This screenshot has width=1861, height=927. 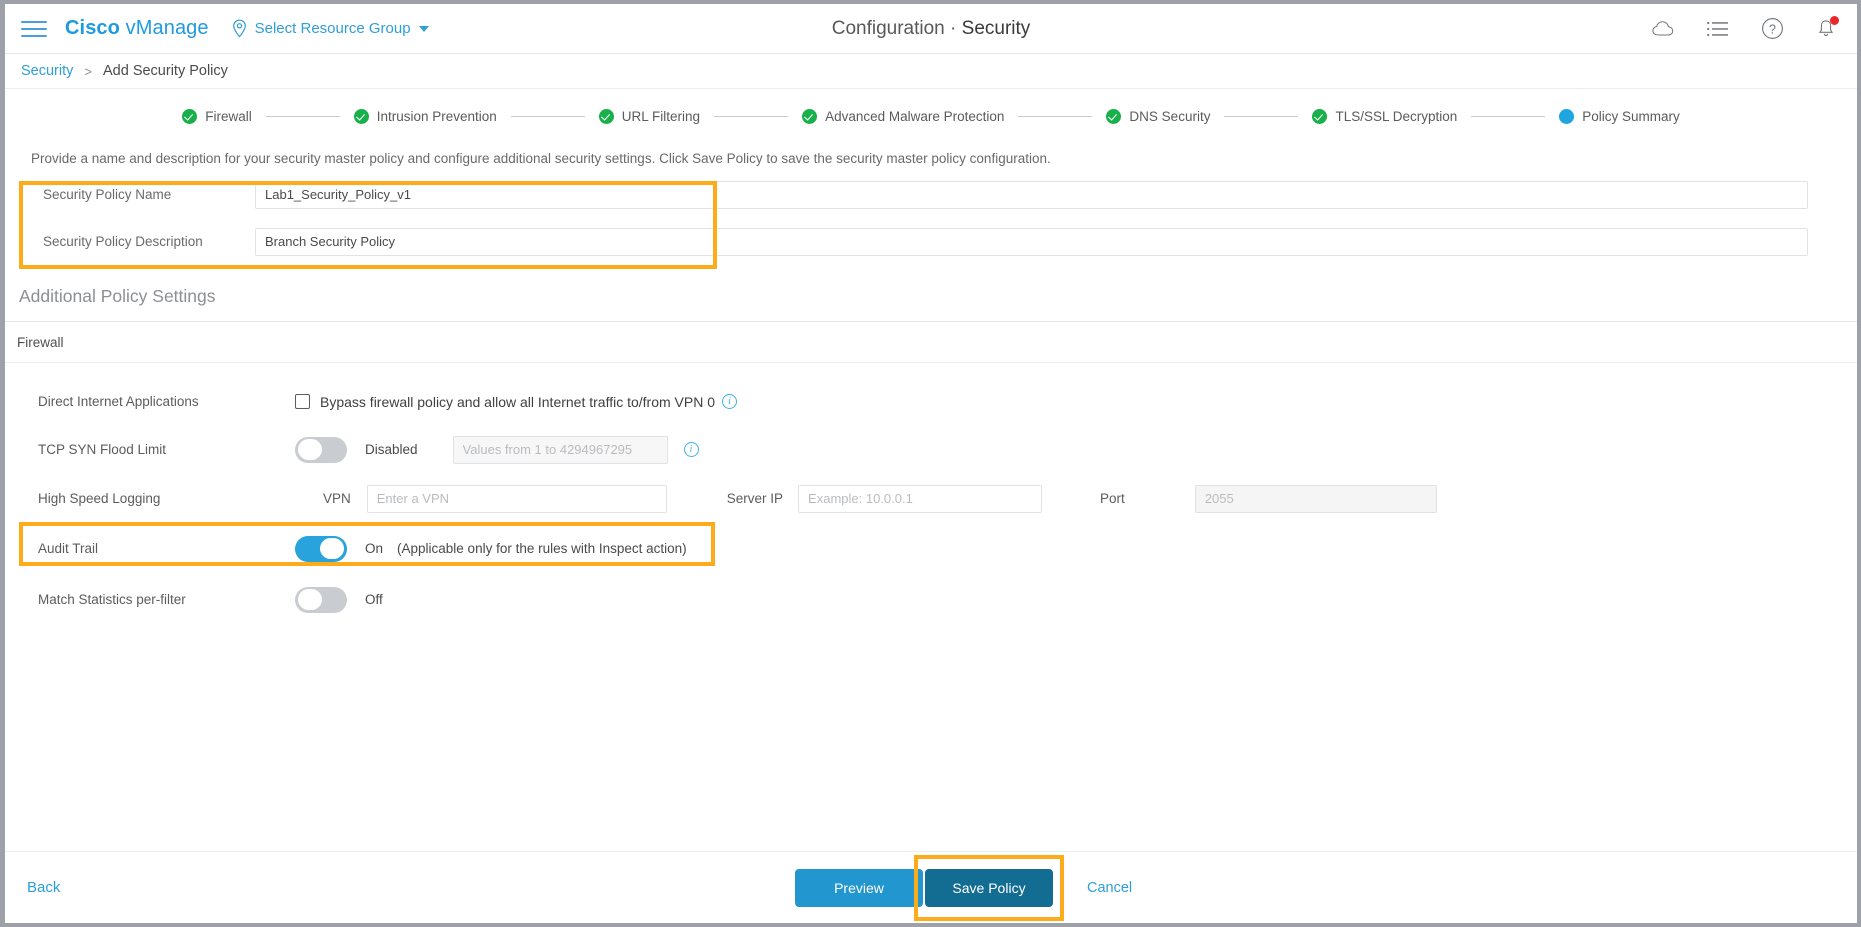 I want to click on step-tls-ssl-decryption: TLS/SSL Decryption, so click(x=1385, y=116).